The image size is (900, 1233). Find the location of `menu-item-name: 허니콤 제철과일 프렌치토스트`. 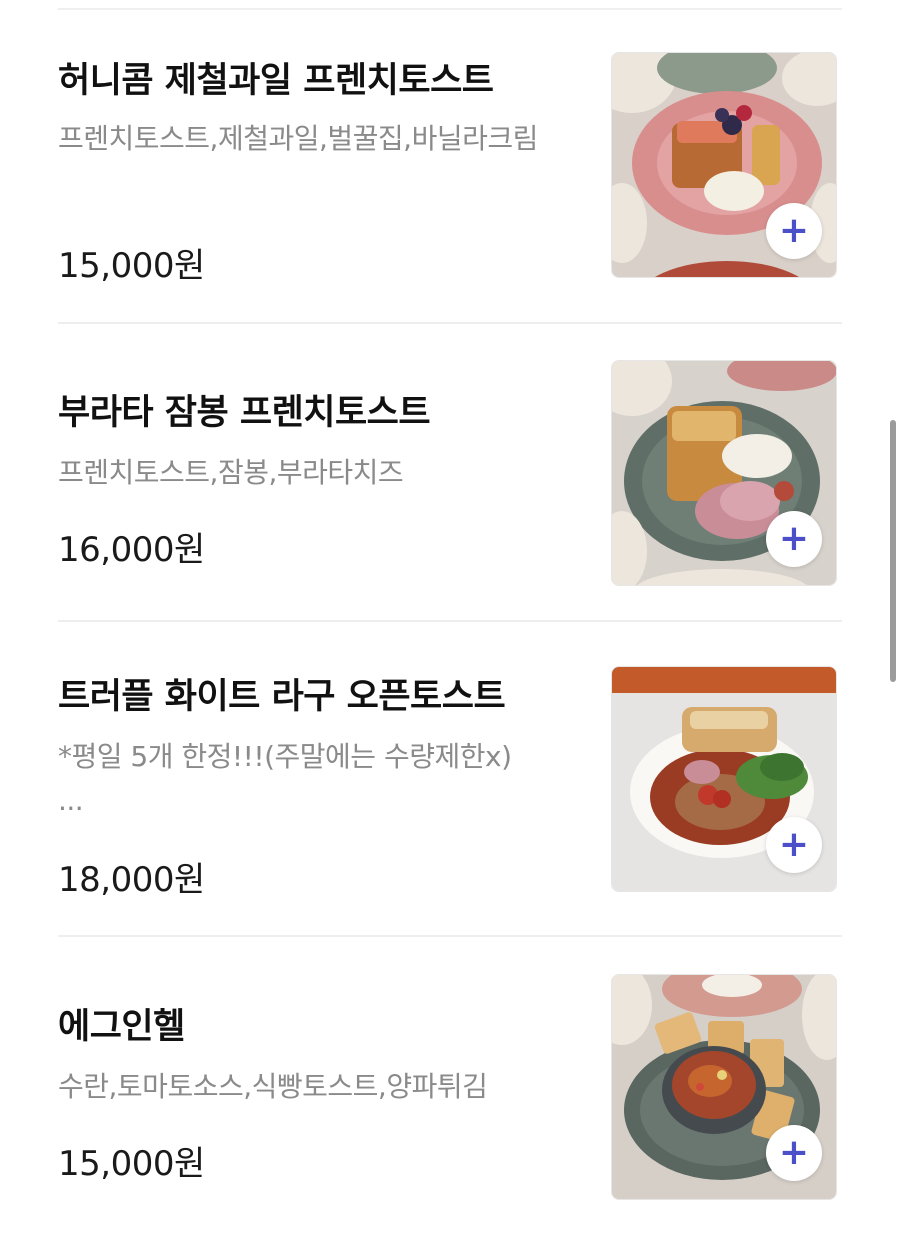

menu-item-name: 허니콤 제철과일 프렌치토스트 is located at coordinates (276, 81).